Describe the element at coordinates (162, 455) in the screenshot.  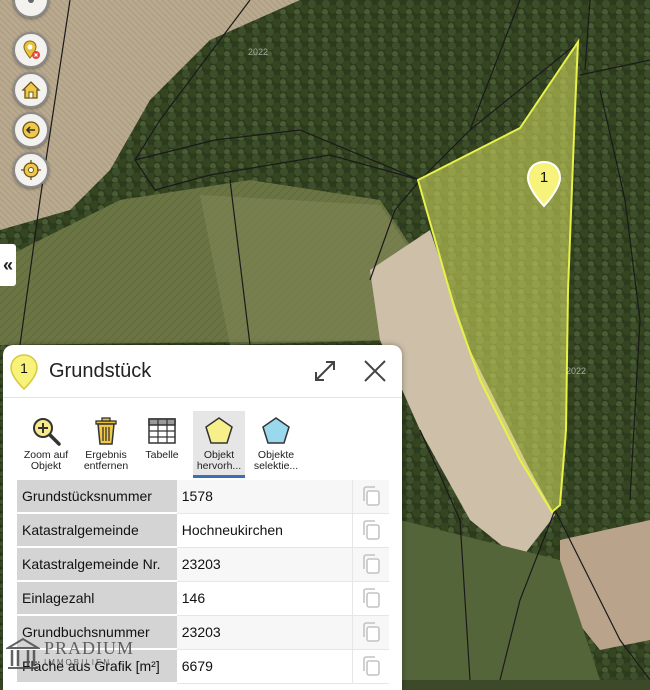
I see `tool-label: Tabelle` at that location.